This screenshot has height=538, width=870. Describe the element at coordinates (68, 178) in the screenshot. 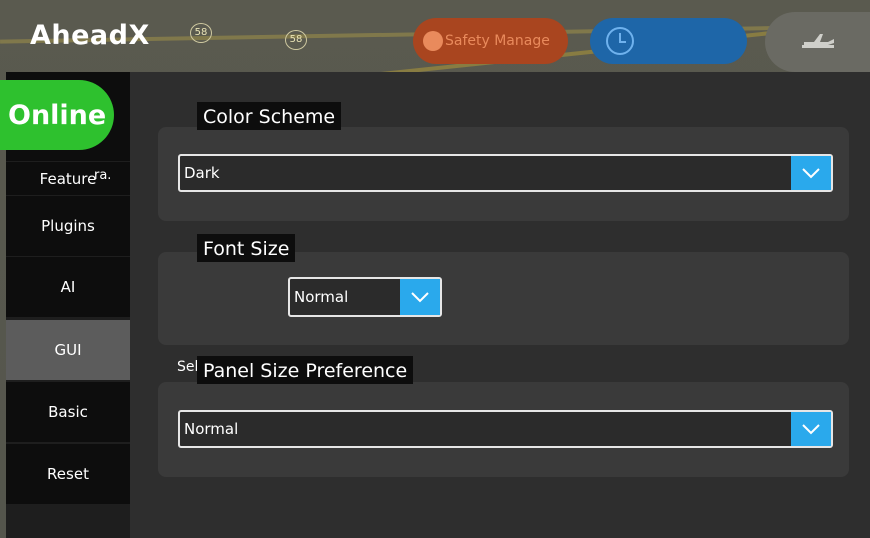

I see `sidebar-item-label: Feature` at that location.